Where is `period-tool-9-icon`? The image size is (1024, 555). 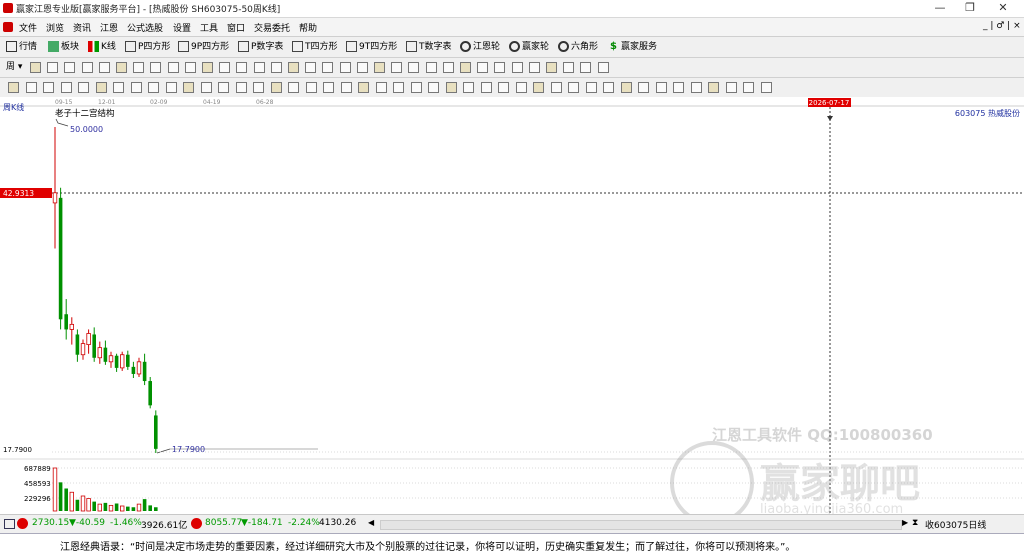 period-tool-9-icon is located at coordinates (173, 67).